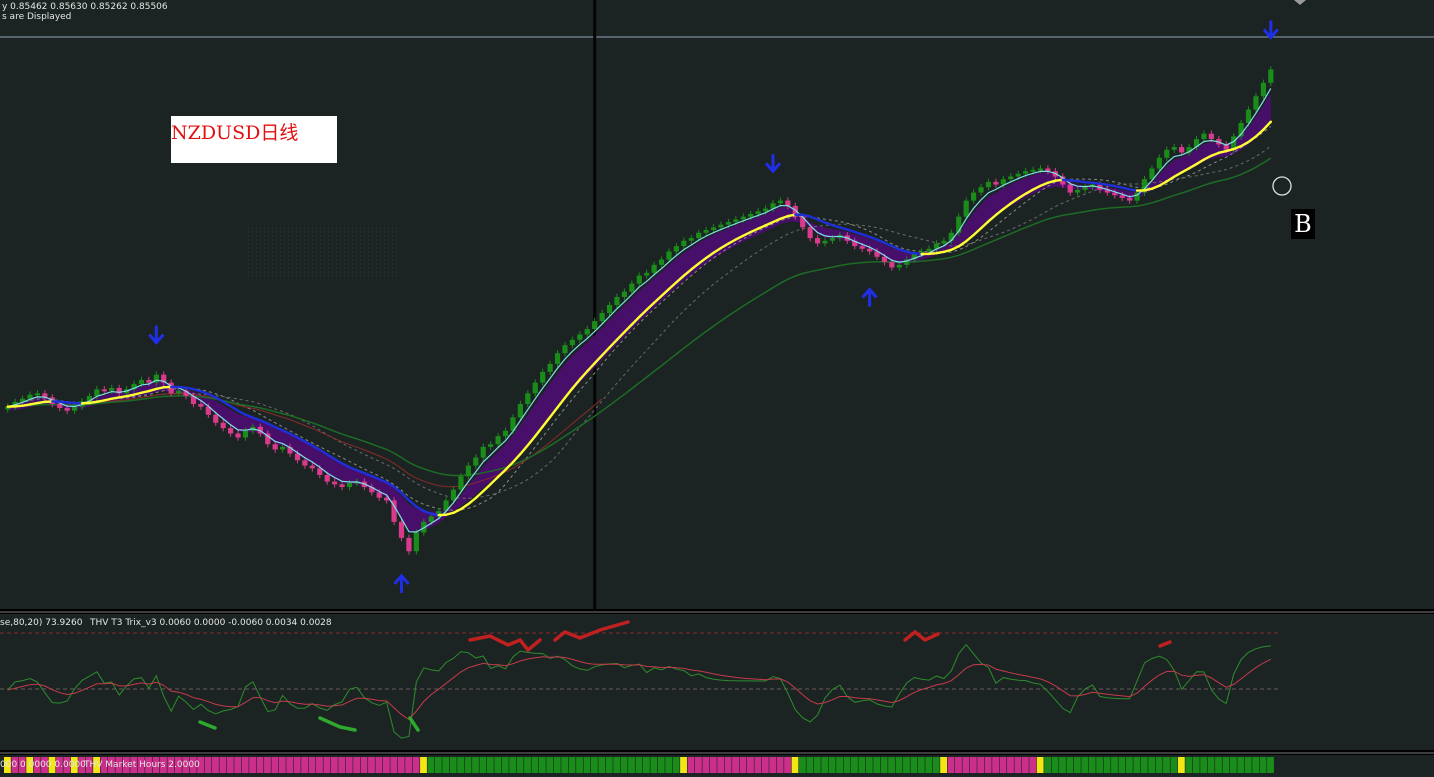  What do you see at coordinates (142, 765) in the screenshot?
I see `market-hours-label: THV Market Hours 2.0000` at bounding box center [142, 765].